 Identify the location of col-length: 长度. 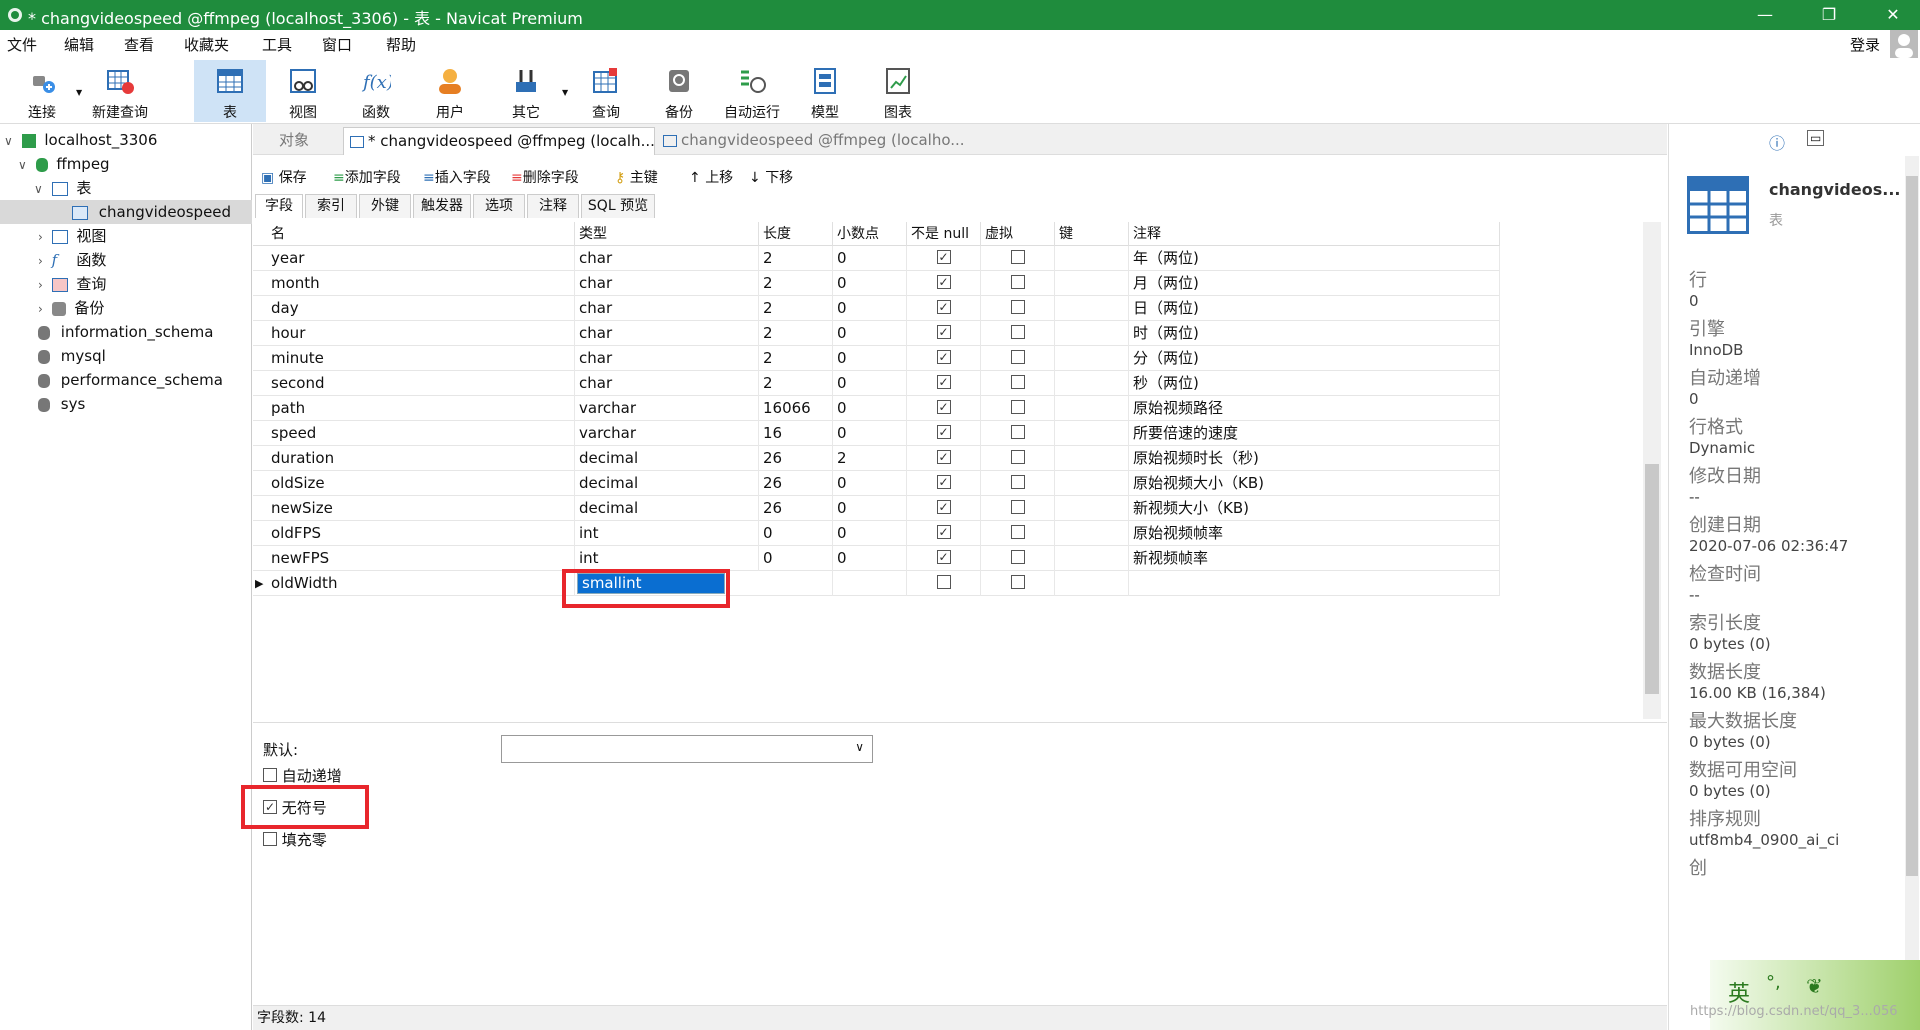
(796, 234).